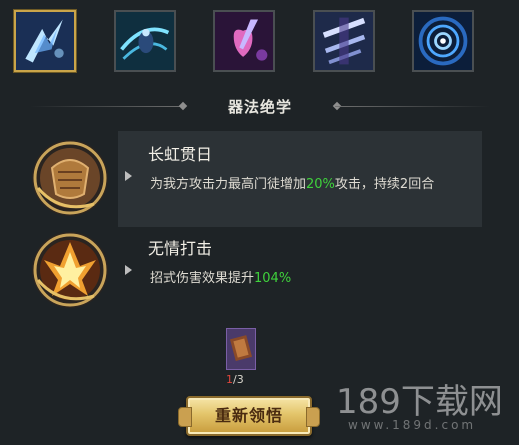 This screenshot has width=519, height=445. Describe the element at coordinates (273, 278) in the screenshot. I see `talent-value-highlight: 104%` at that location.